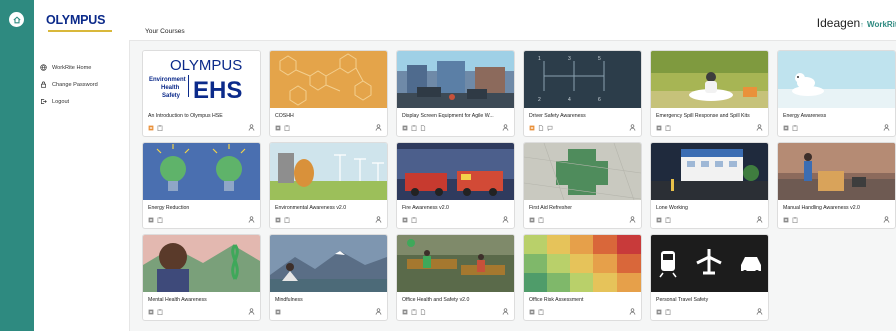  I want to click on course-title: Personal Travel Safety, so click(682, 300).